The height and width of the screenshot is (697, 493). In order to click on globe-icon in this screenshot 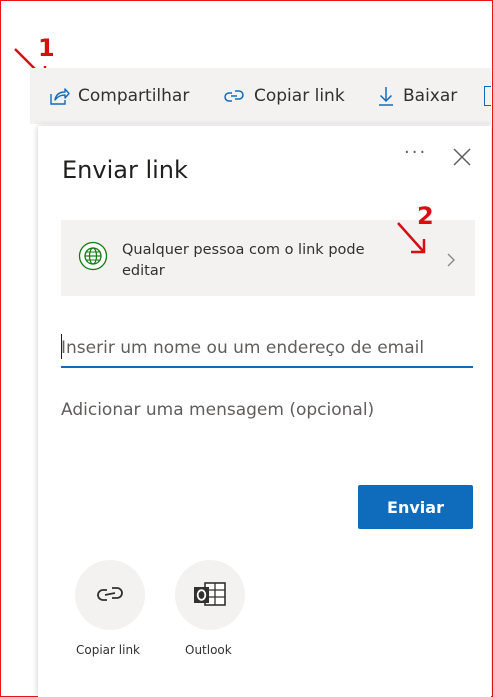, I will do `click(93, 256)`.